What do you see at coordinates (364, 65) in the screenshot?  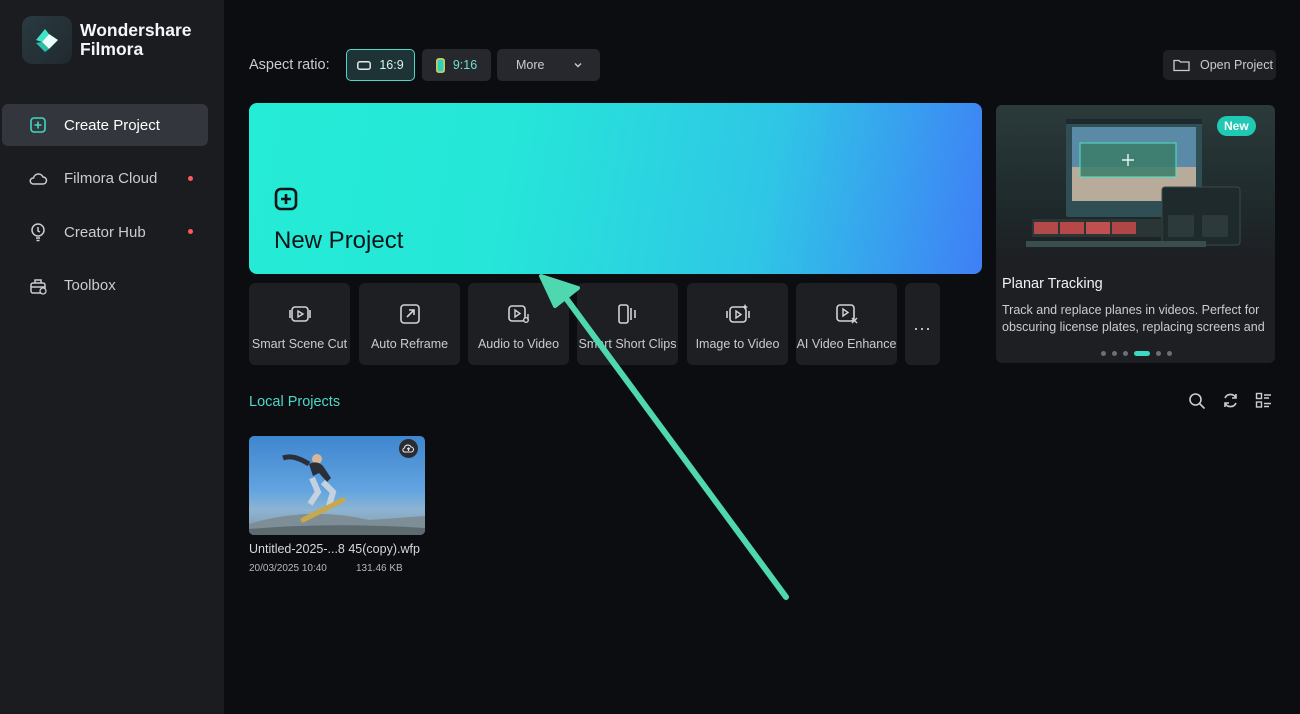 I see `landscape-ratio-icon` at bounding box center [364, 65].